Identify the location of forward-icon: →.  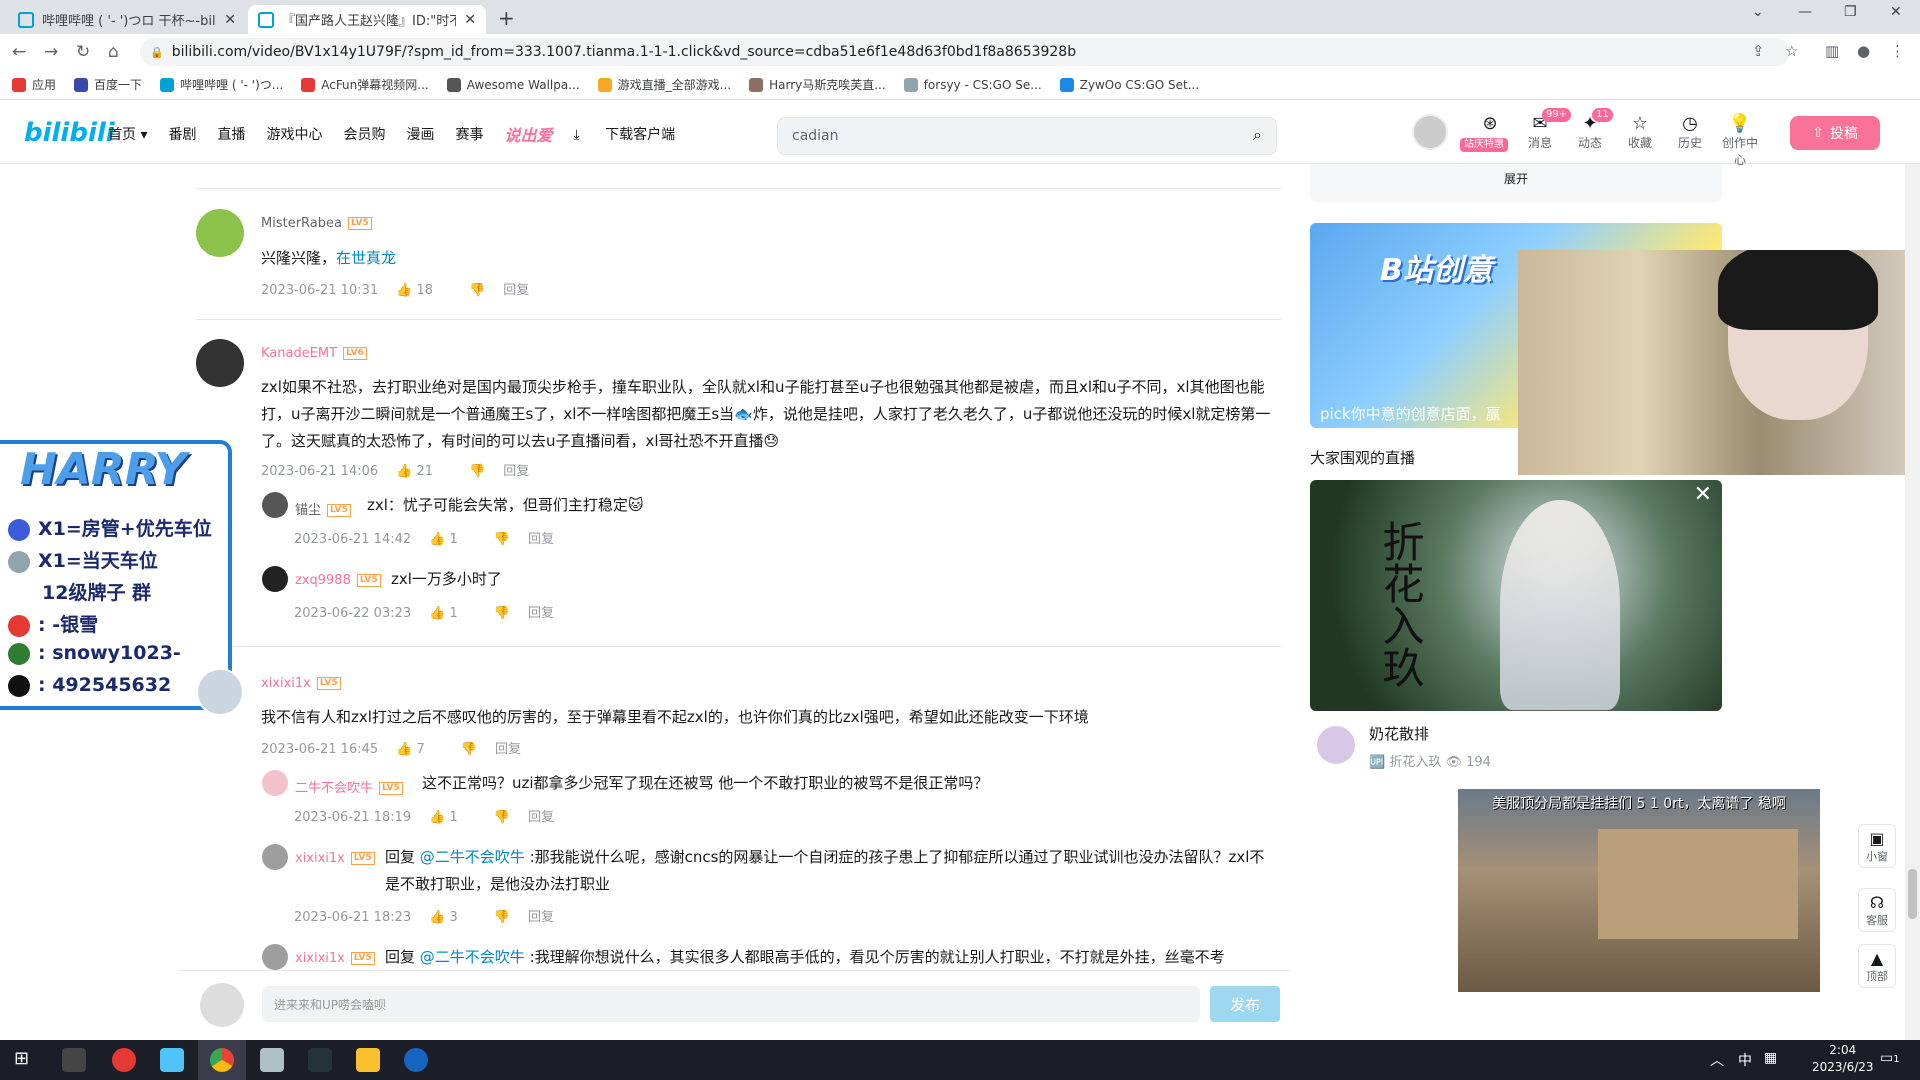
(51, 52).